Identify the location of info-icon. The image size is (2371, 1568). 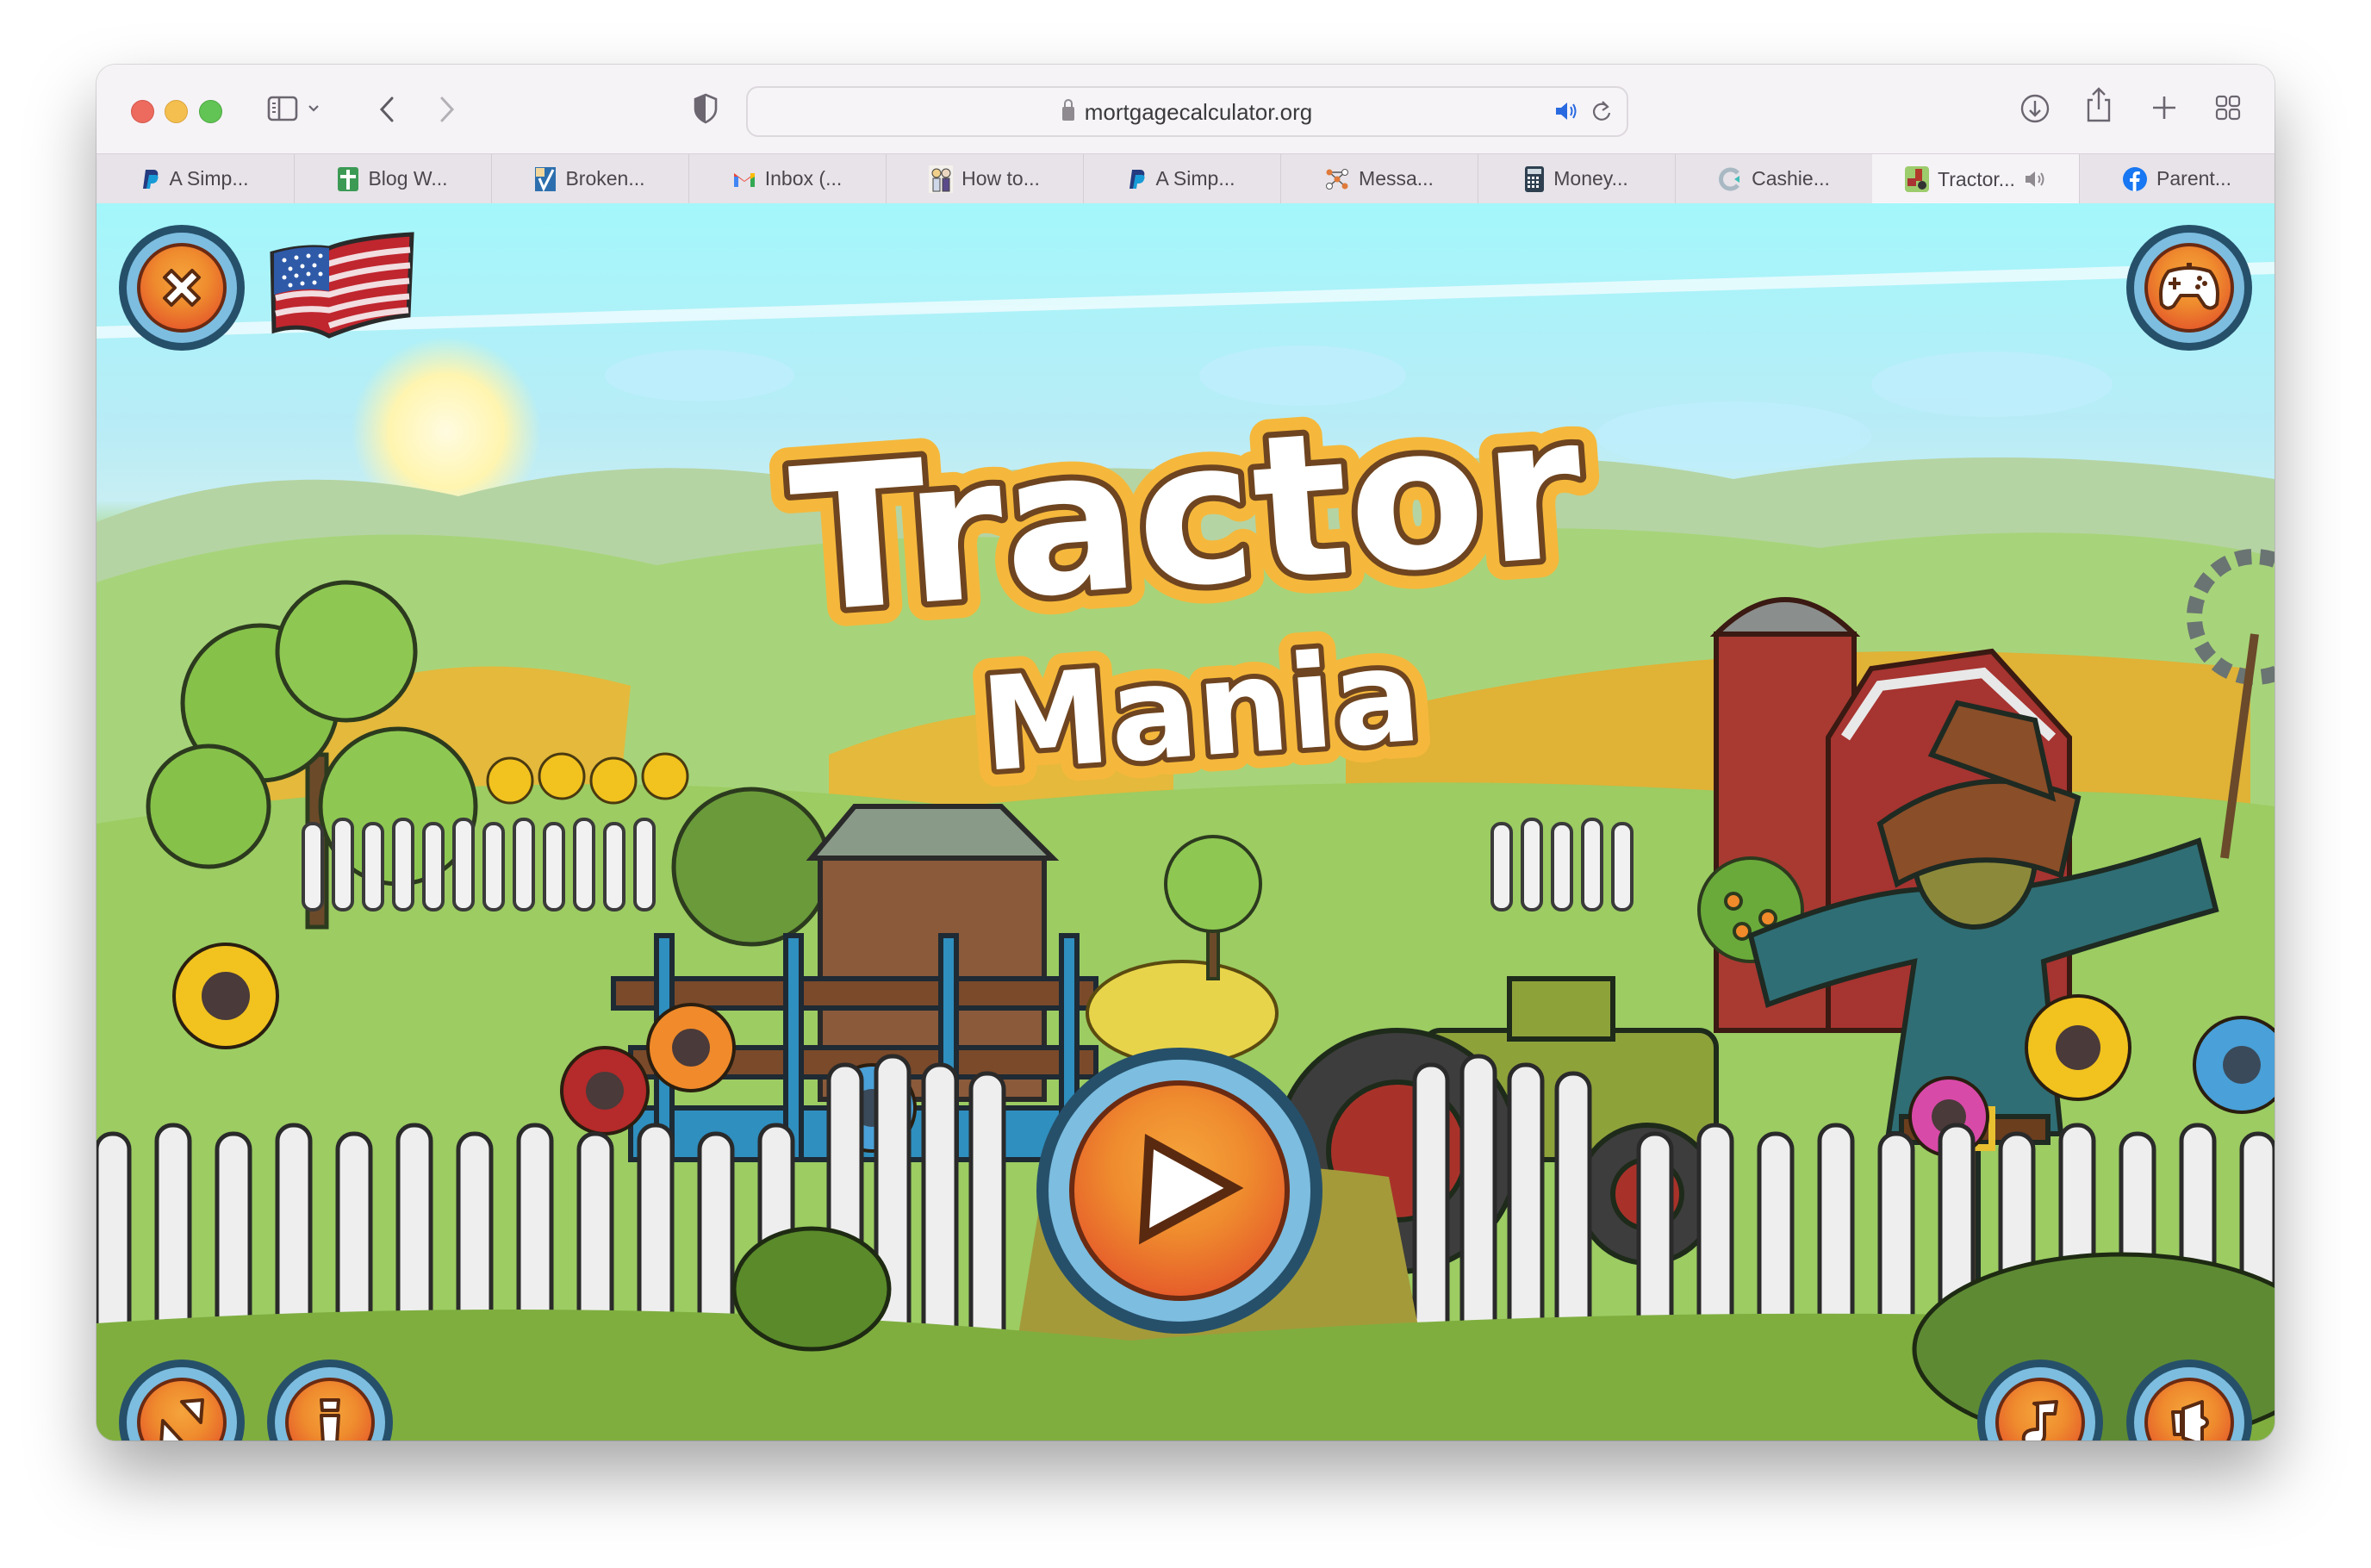
(330, 1419).